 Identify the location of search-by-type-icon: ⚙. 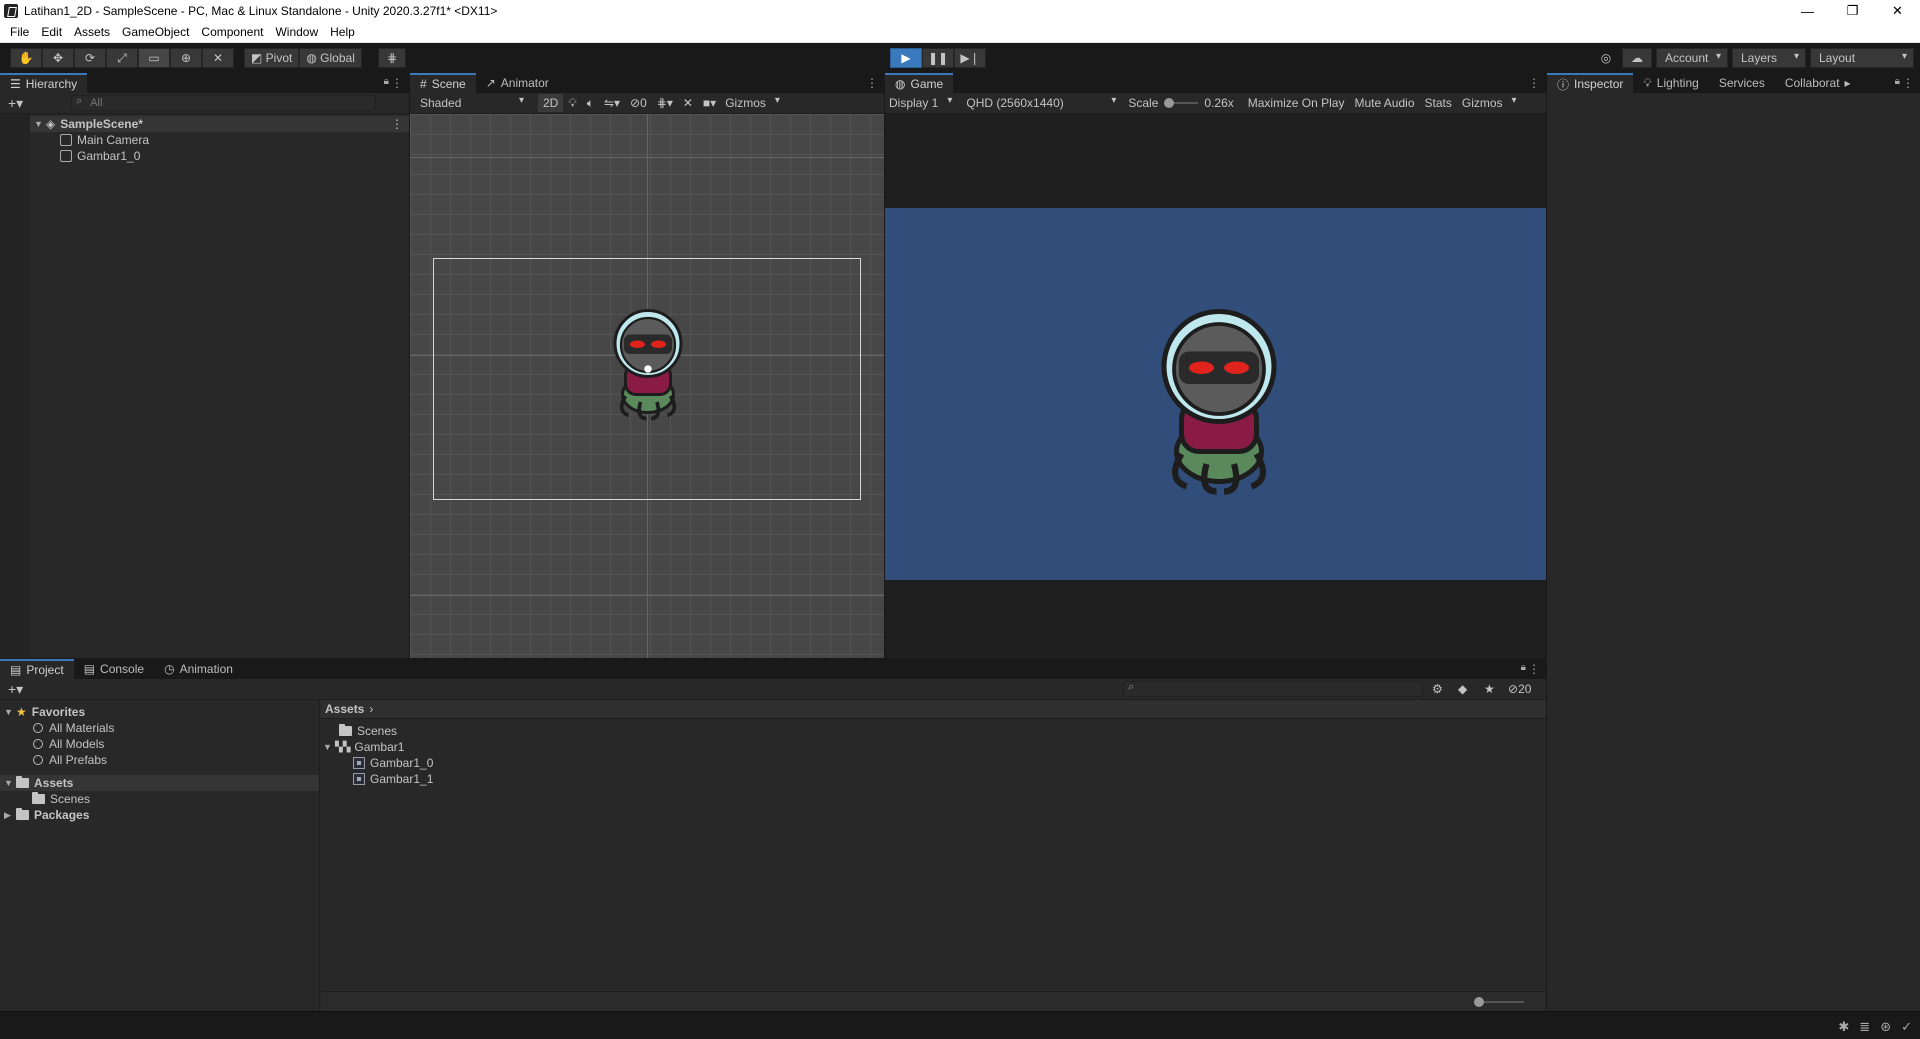
(1437, 689).